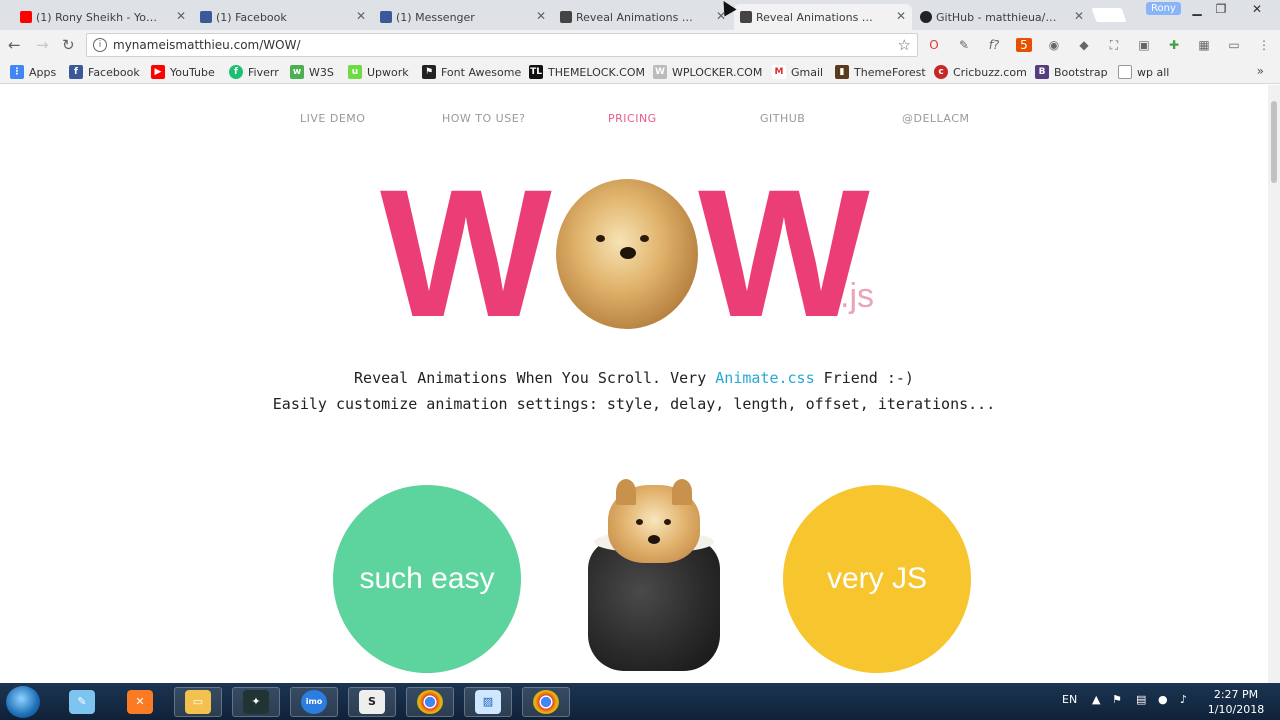  Describe the element at coordinates (33, 72) in the screenshot. I see `bookmark-apps: ⋮ Apps` at that location.